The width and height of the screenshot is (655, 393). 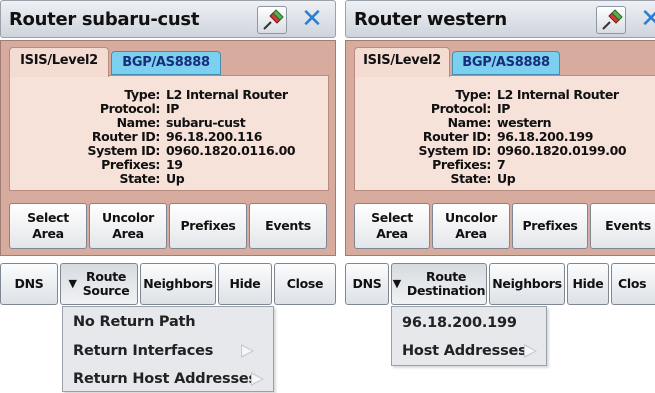 What do you see at coordinates (633, 284) in the screenshot?
I see `close-button: Clos` at bounding box center [633, 284].